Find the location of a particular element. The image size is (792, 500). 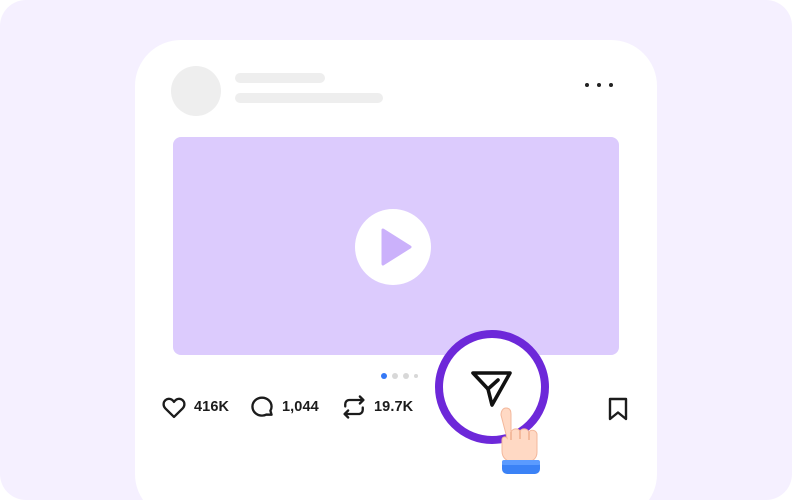

bookmark-icon is located at coordinates (618, 409).